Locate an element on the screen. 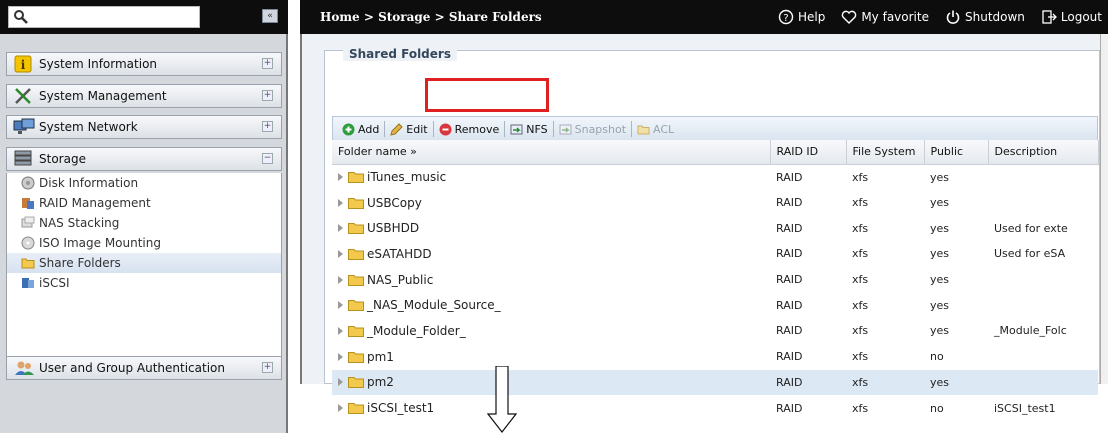 The height and width of the screenshot is (433, 1108). folder-name-cell: iSCSI_test1 is located at coordinates (551, 408).